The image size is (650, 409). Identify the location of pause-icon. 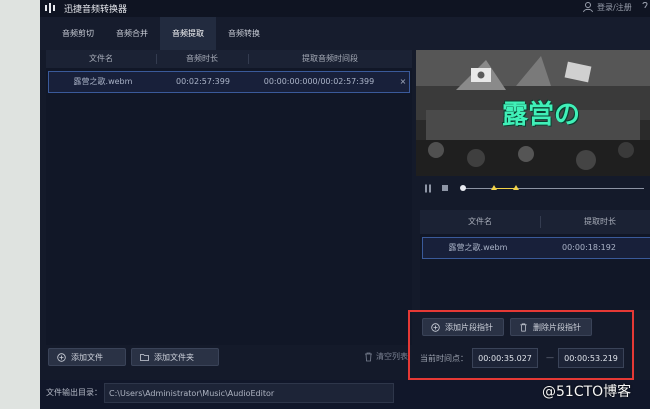
(428, 188).